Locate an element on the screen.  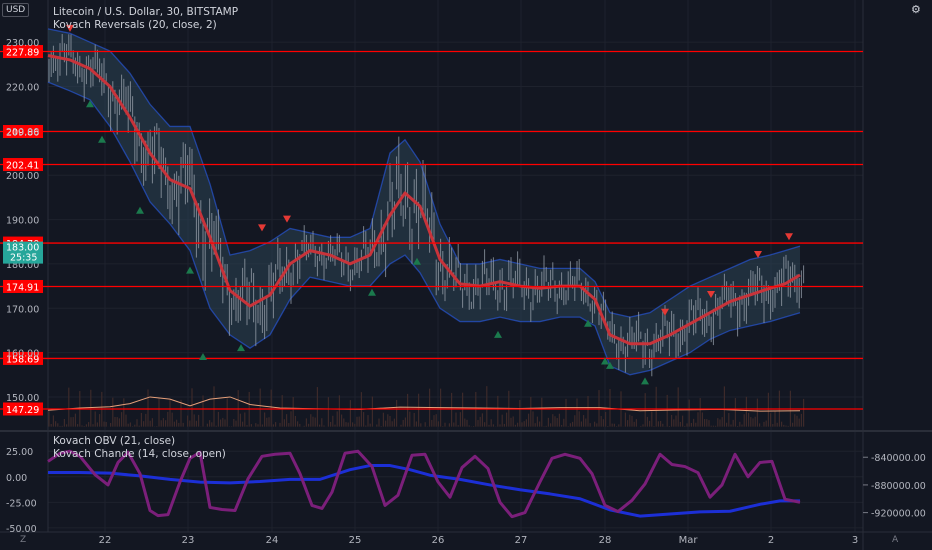
sub-y-tick-label: 25.00 is located at coordinates (19, 452).